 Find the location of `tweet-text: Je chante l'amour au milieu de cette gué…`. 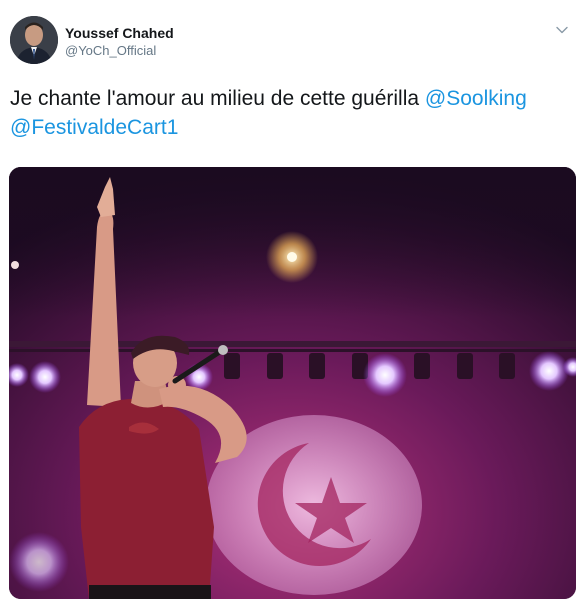

tweet-text: Je chante l'amour au milieu de cette gué… is located at coordinates (292, 113).